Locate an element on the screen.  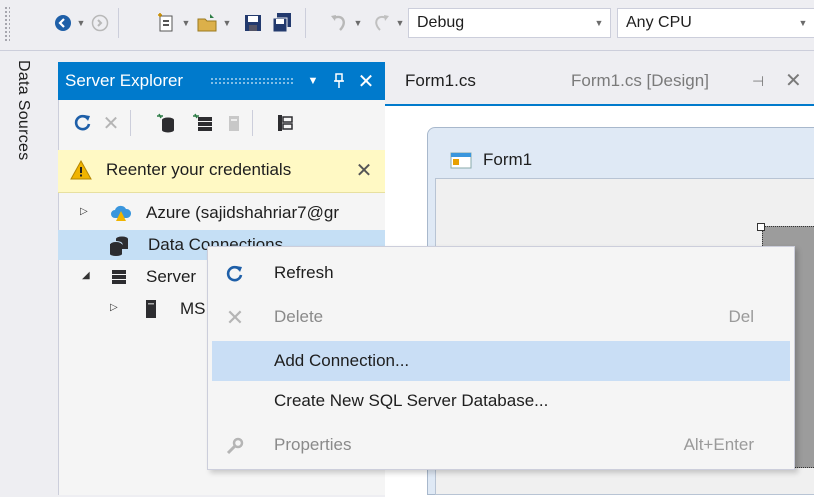
save-icon is located at coordinates (253, 23).